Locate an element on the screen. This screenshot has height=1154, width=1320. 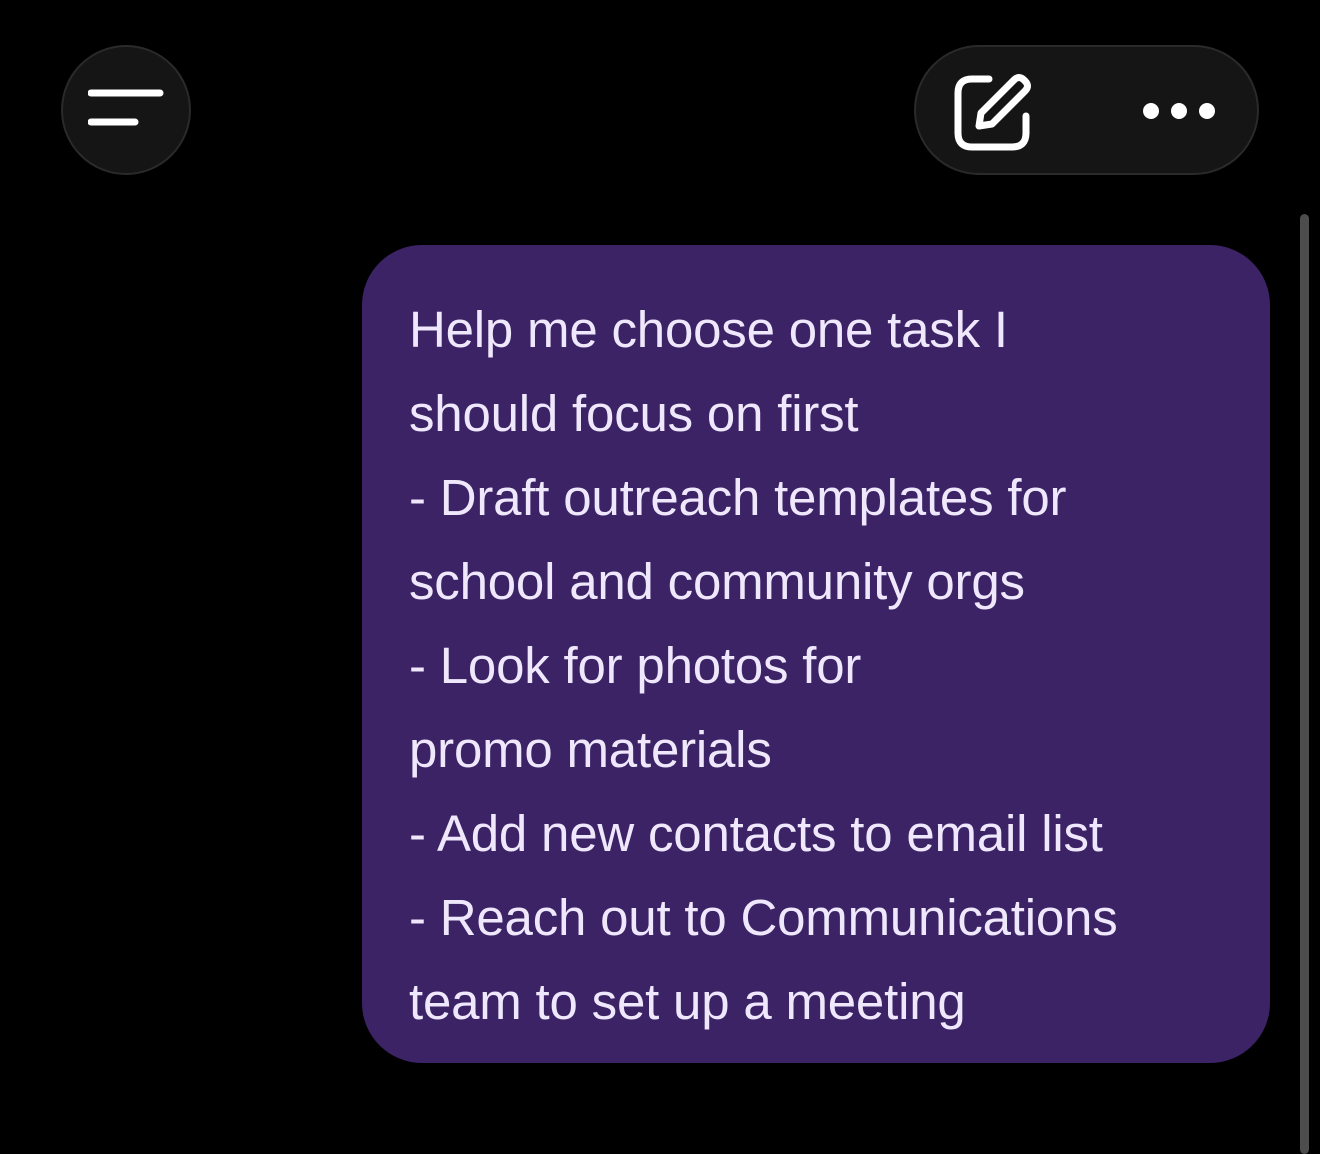
top-actions-group is located at coordinates (1086, 110).